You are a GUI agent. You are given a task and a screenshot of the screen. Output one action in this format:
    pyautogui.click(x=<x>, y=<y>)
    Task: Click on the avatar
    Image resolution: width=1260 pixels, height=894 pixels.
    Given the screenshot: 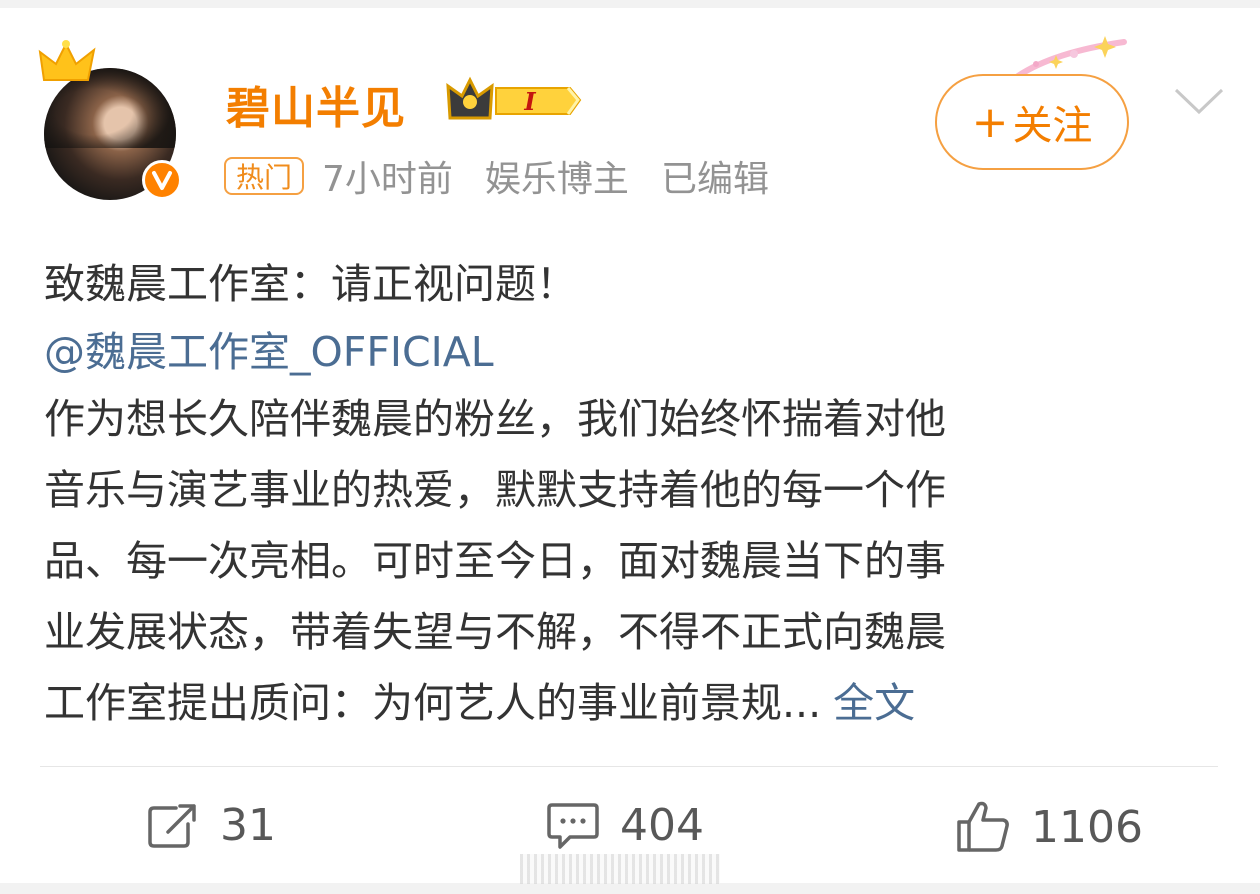 What is the action you would take?
    pyautogui.click(x=110, y=120)
    